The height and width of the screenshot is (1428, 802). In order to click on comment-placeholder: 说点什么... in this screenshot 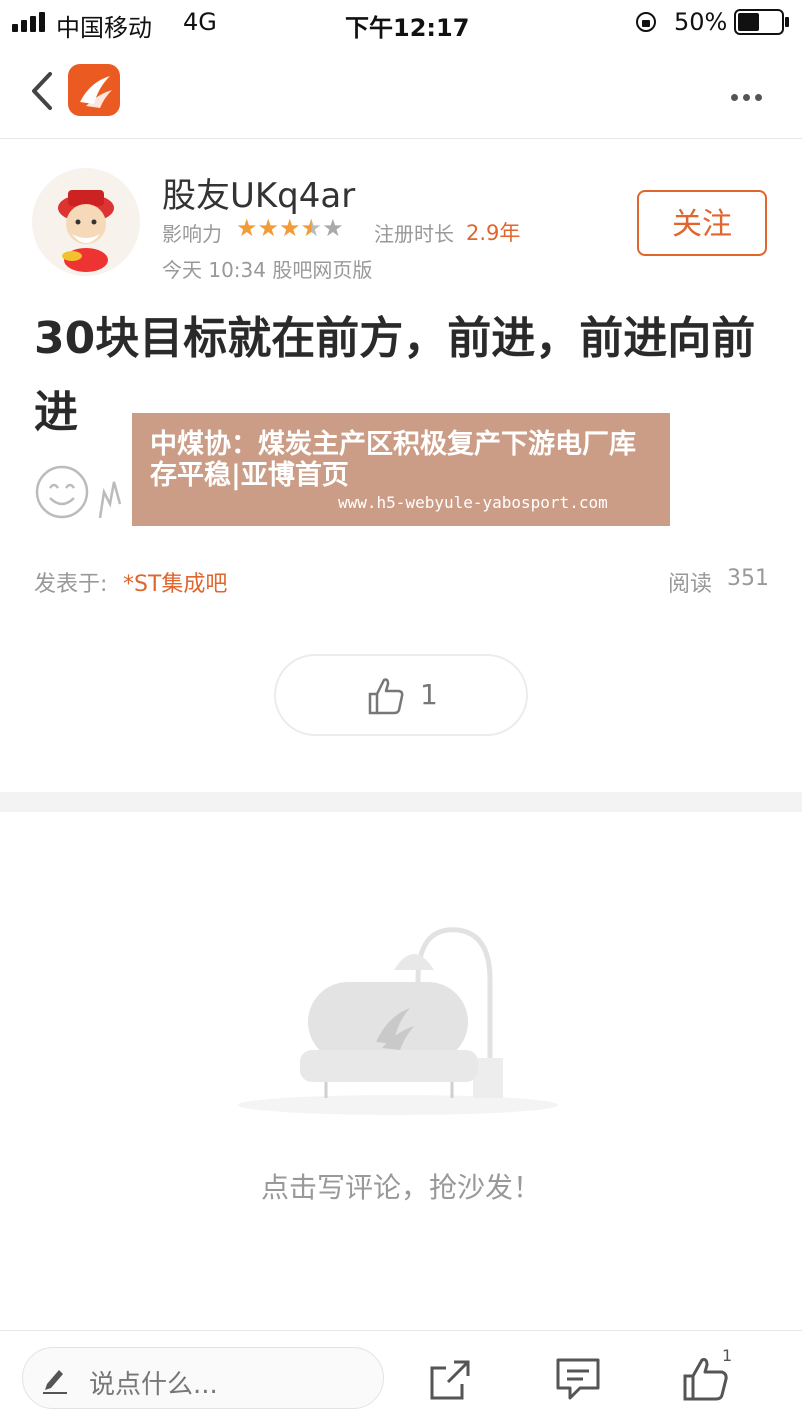, I will do `click(153, 1385)`.